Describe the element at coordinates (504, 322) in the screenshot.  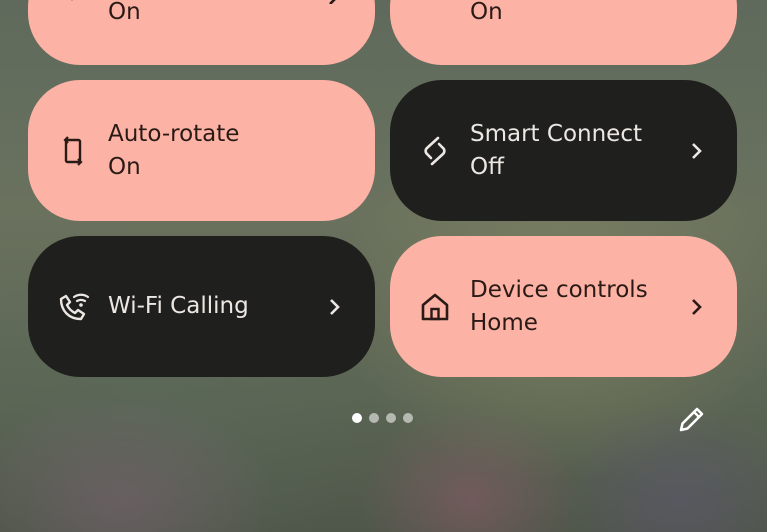
I see `tile-status: Home` at that location.